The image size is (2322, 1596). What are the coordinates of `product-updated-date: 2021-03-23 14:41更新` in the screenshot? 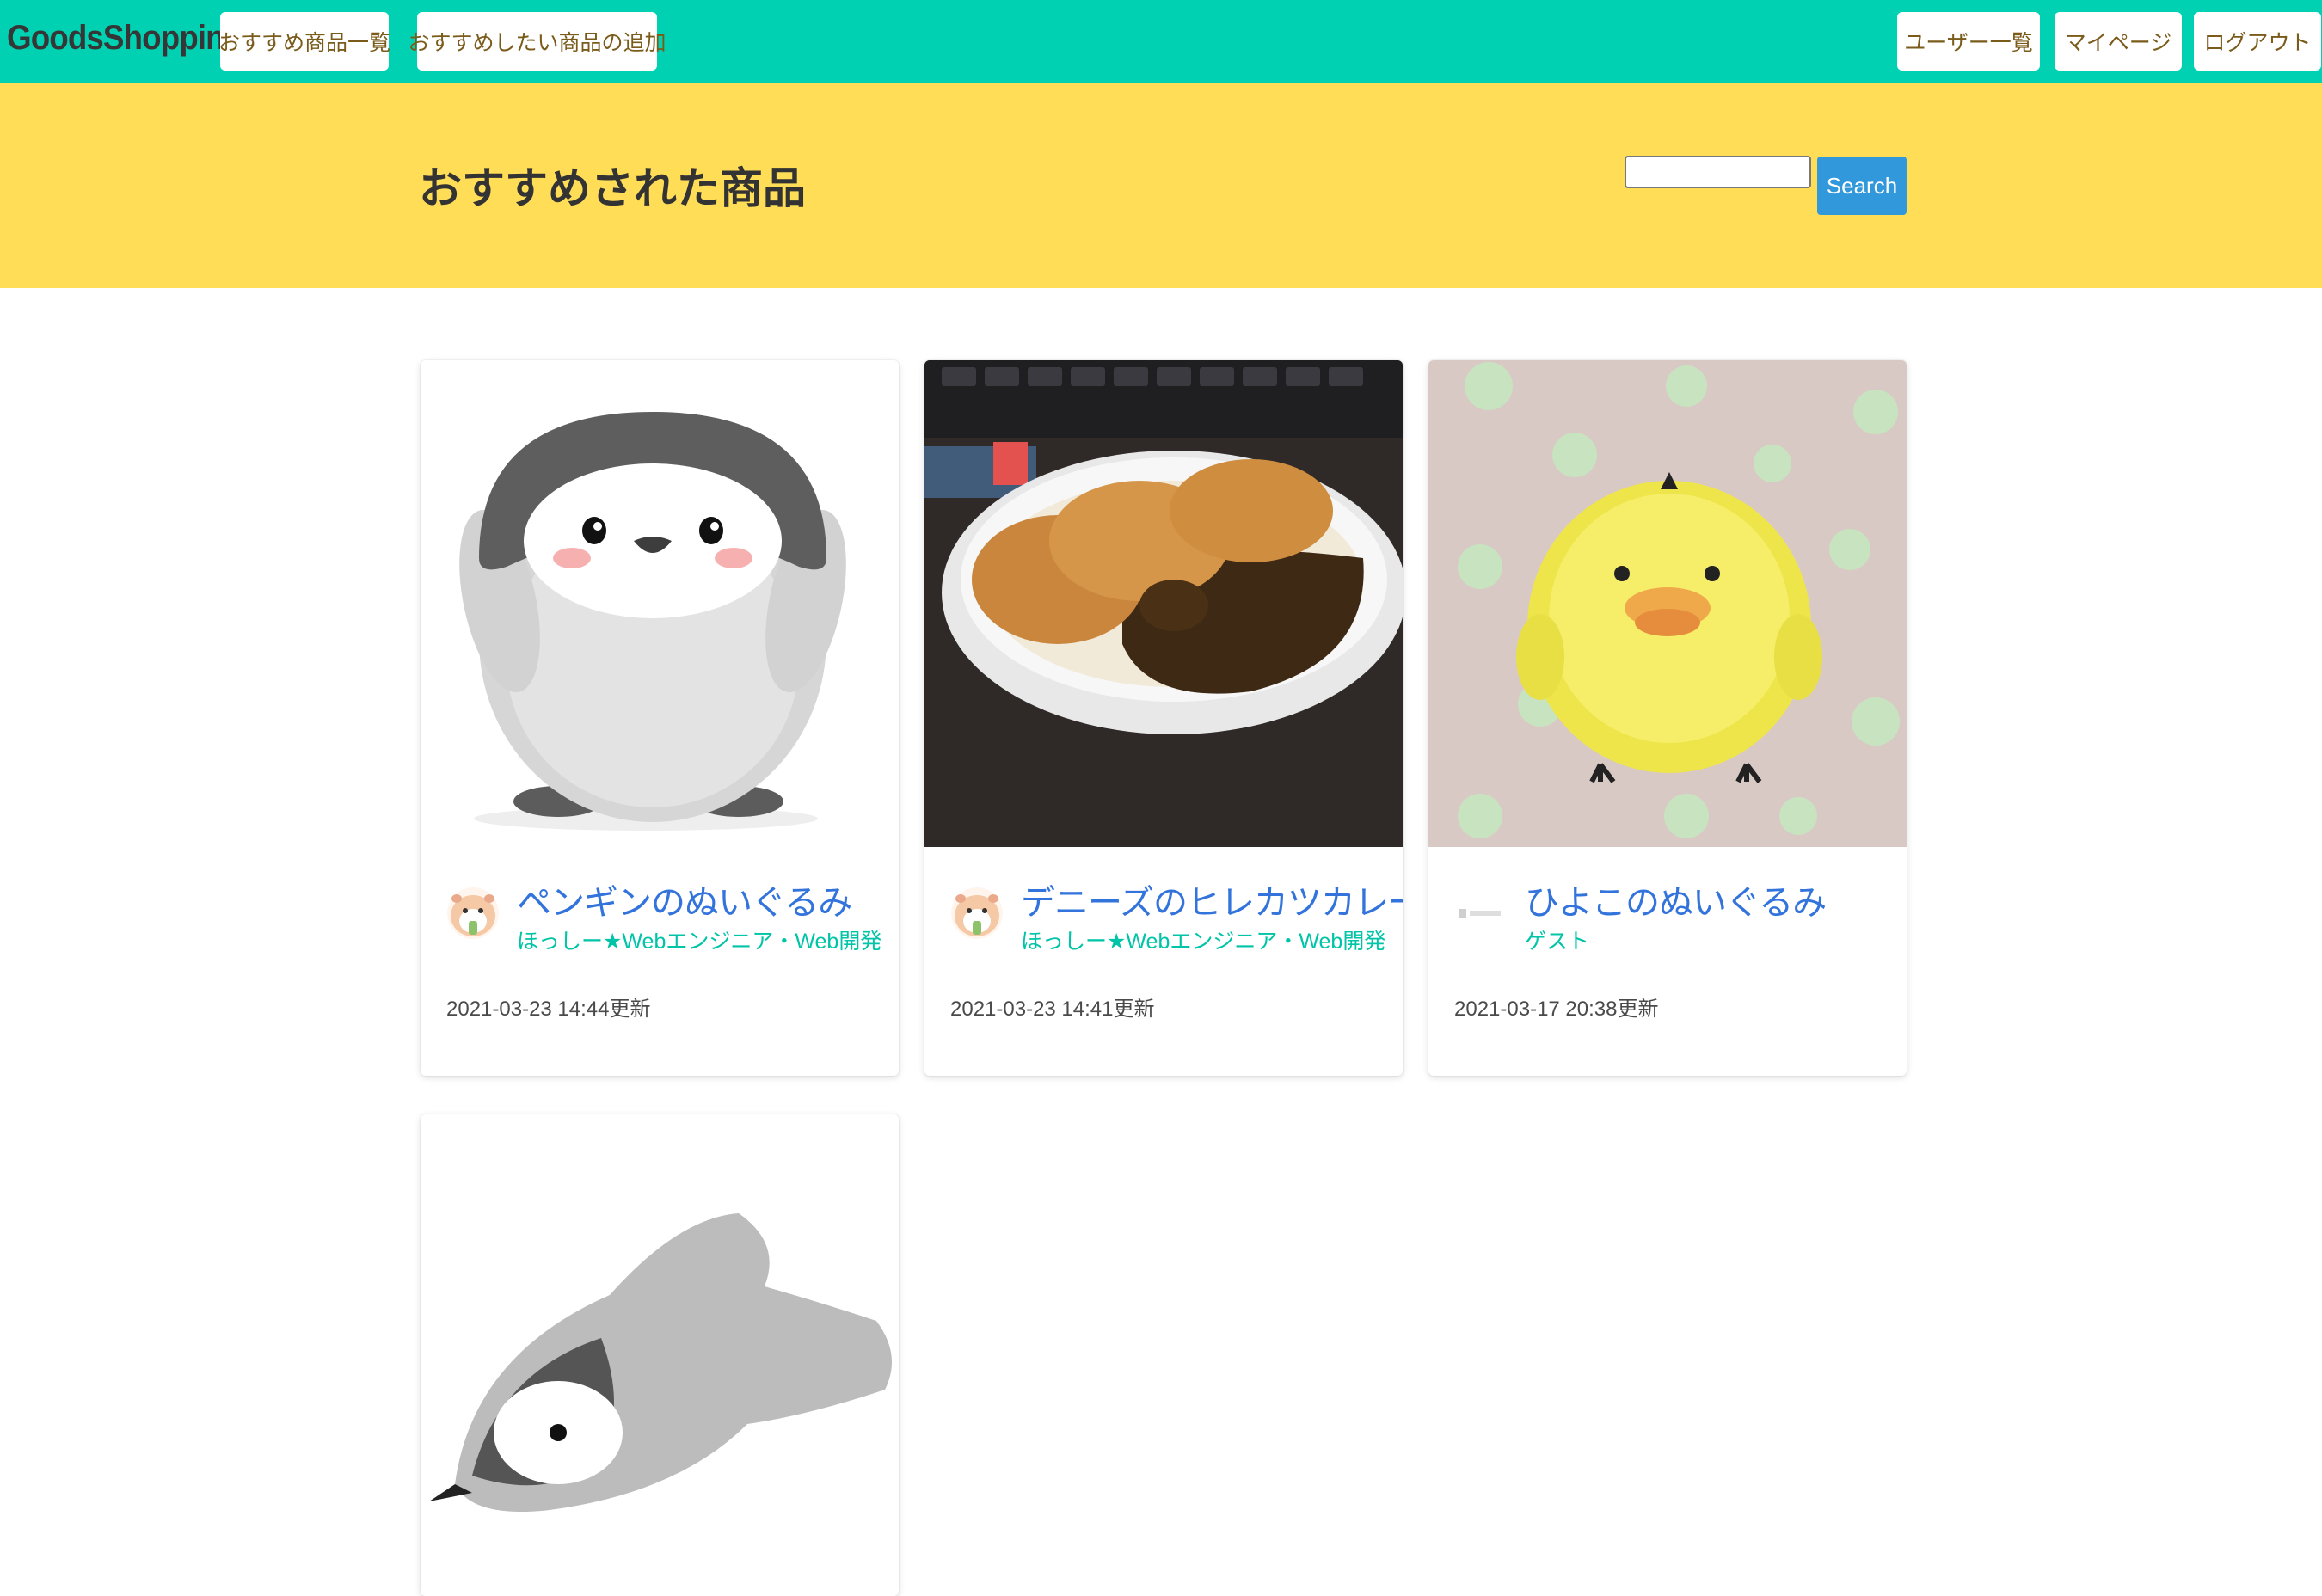 It's located at (1052, 1009).